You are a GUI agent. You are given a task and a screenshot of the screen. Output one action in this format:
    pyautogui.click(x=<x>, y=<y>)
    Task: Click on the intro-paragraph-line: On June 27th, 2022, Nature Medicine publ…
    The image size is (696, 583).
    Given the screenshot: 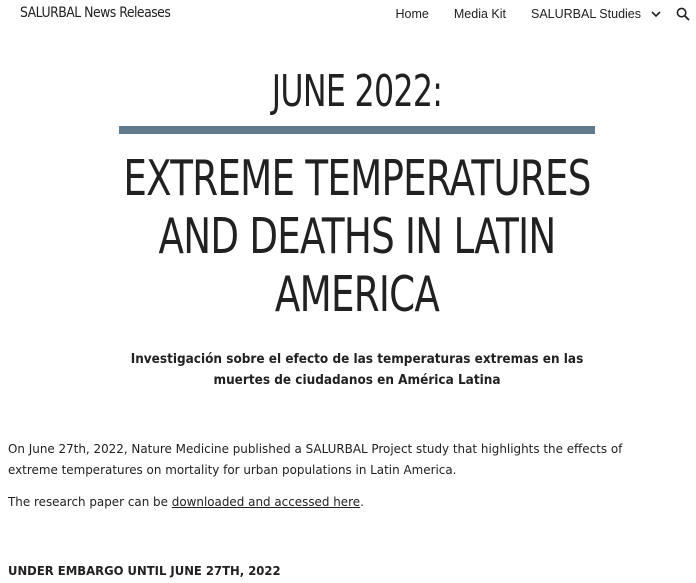 What is the action you would take?
    pyautogui.click(x=315, y=448)
    